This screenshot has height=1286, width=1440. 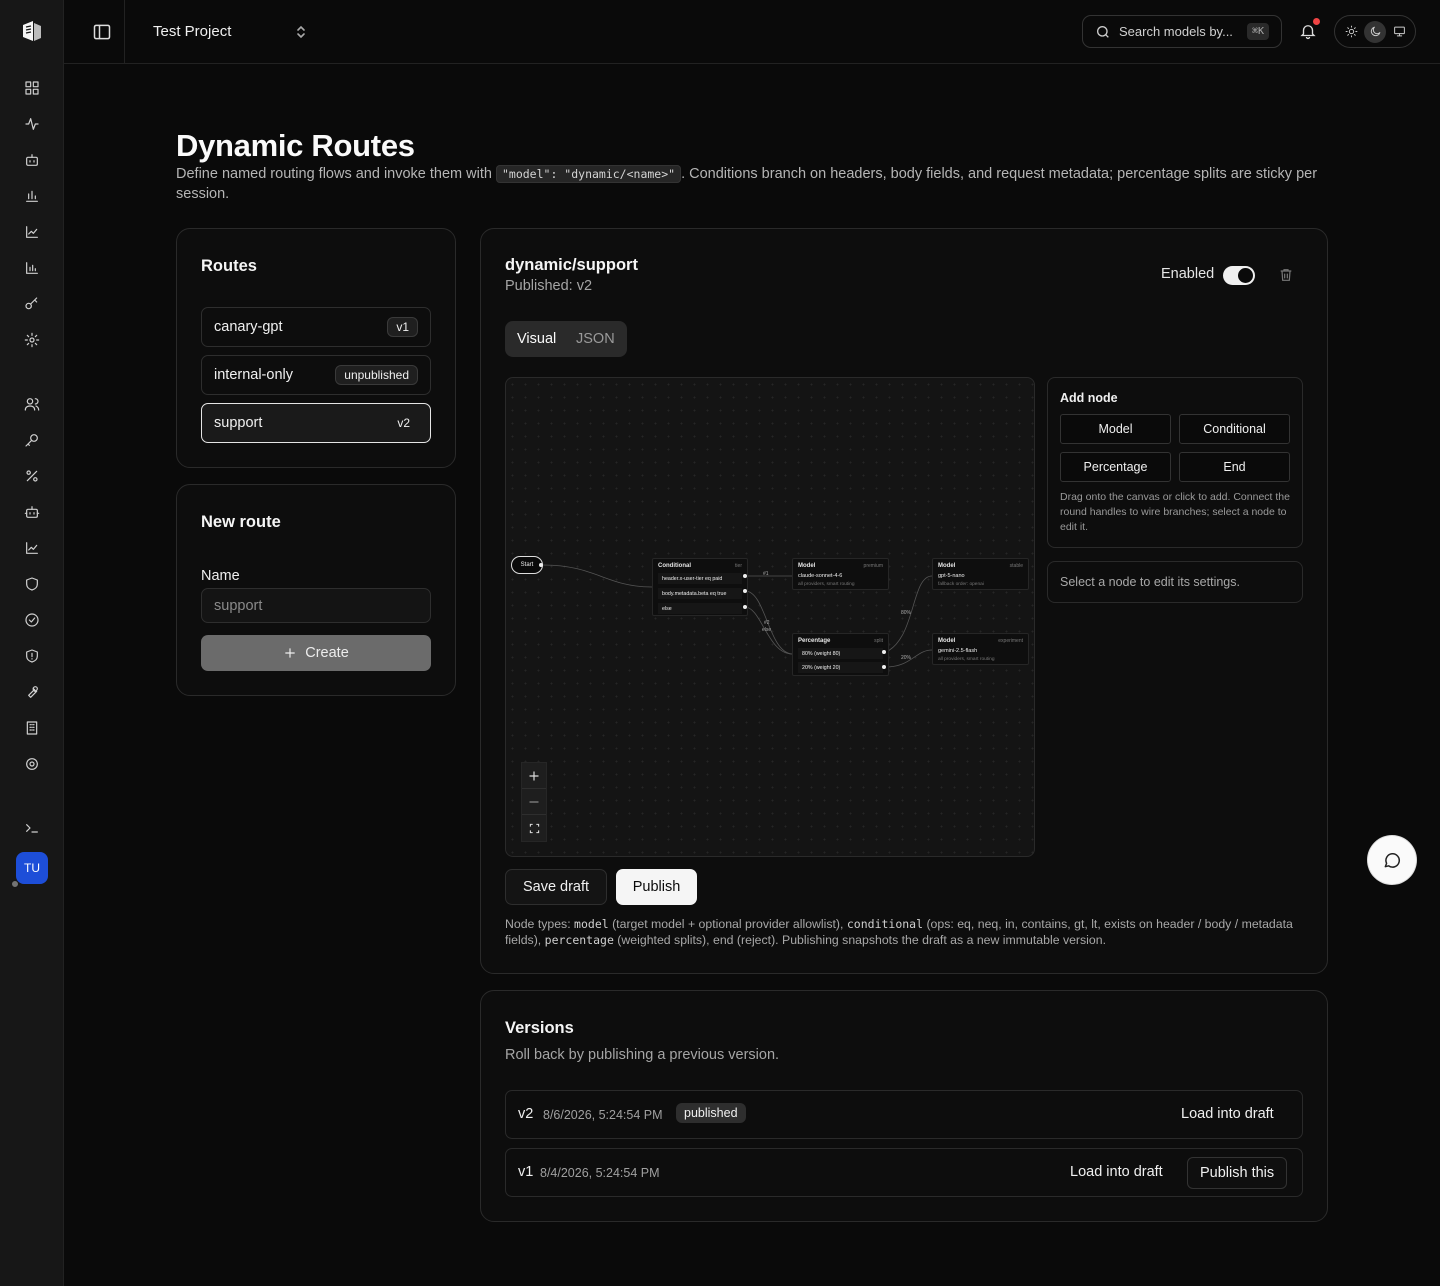 What do you see at coordinates (32, 268) in the screenshot?
I see `column-chart-icon` at bounding box center [32, 268].